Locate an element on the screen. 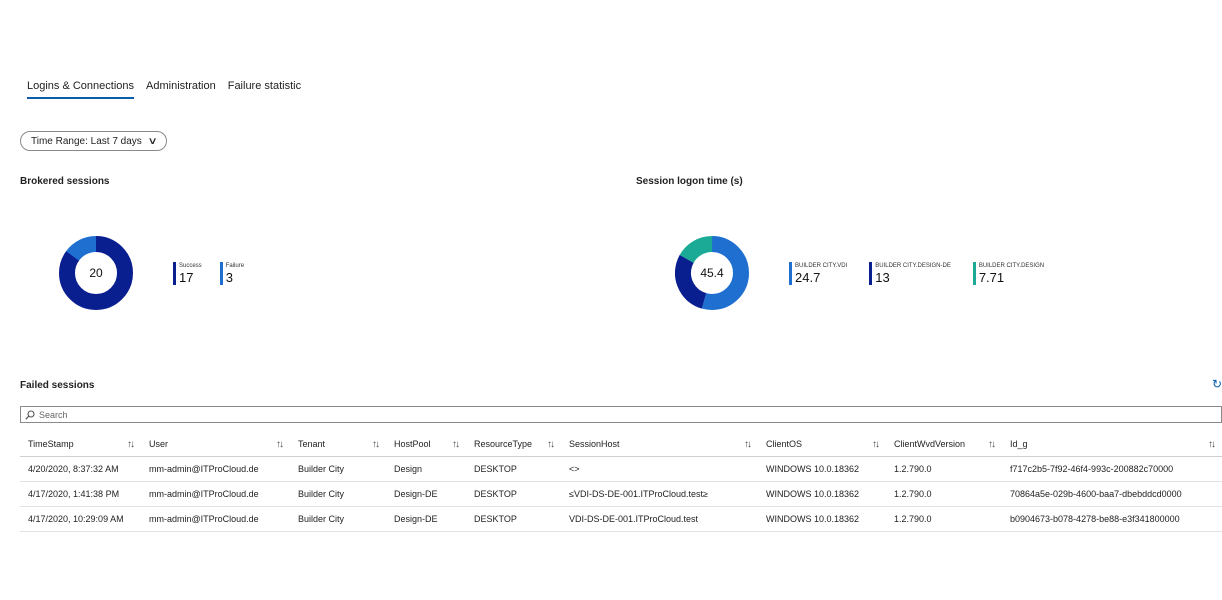  cell-sessionhost: <> is located at coordinates (659, 469).